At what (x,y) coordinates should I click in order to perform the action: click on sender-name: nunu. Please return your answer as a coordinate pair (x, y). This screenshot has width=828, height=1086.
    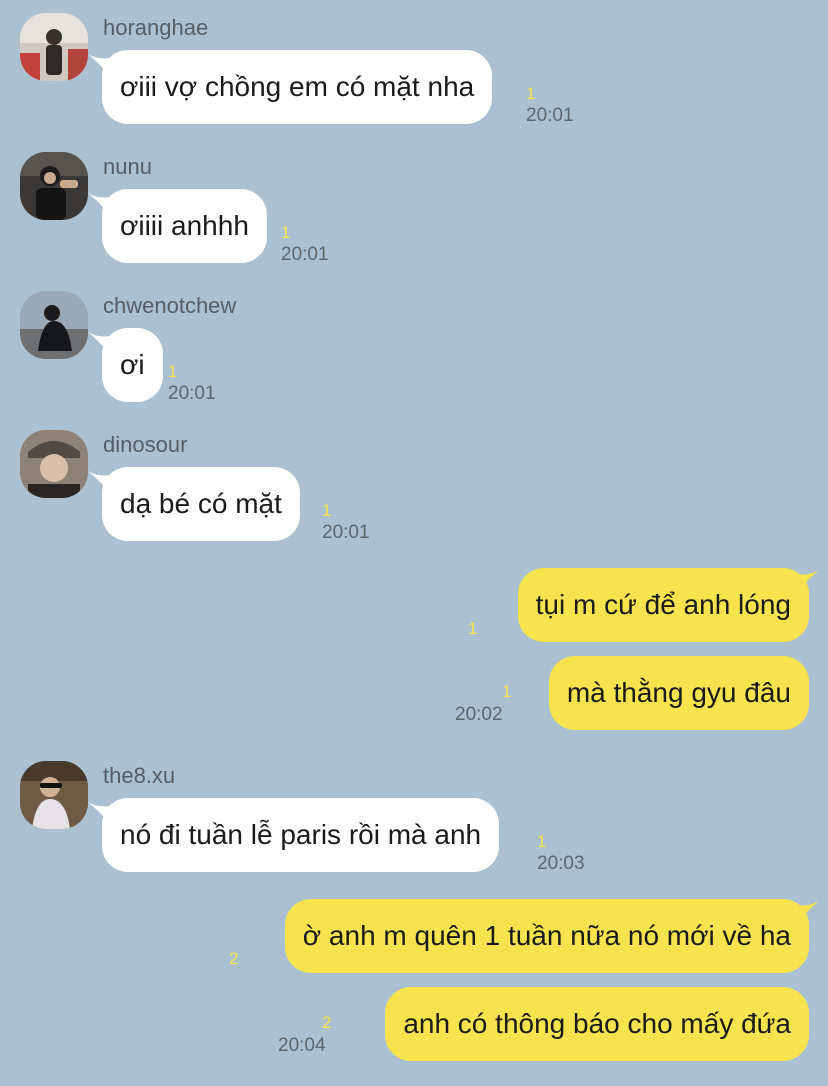
    Looking at the image, I should click on (127, 166).